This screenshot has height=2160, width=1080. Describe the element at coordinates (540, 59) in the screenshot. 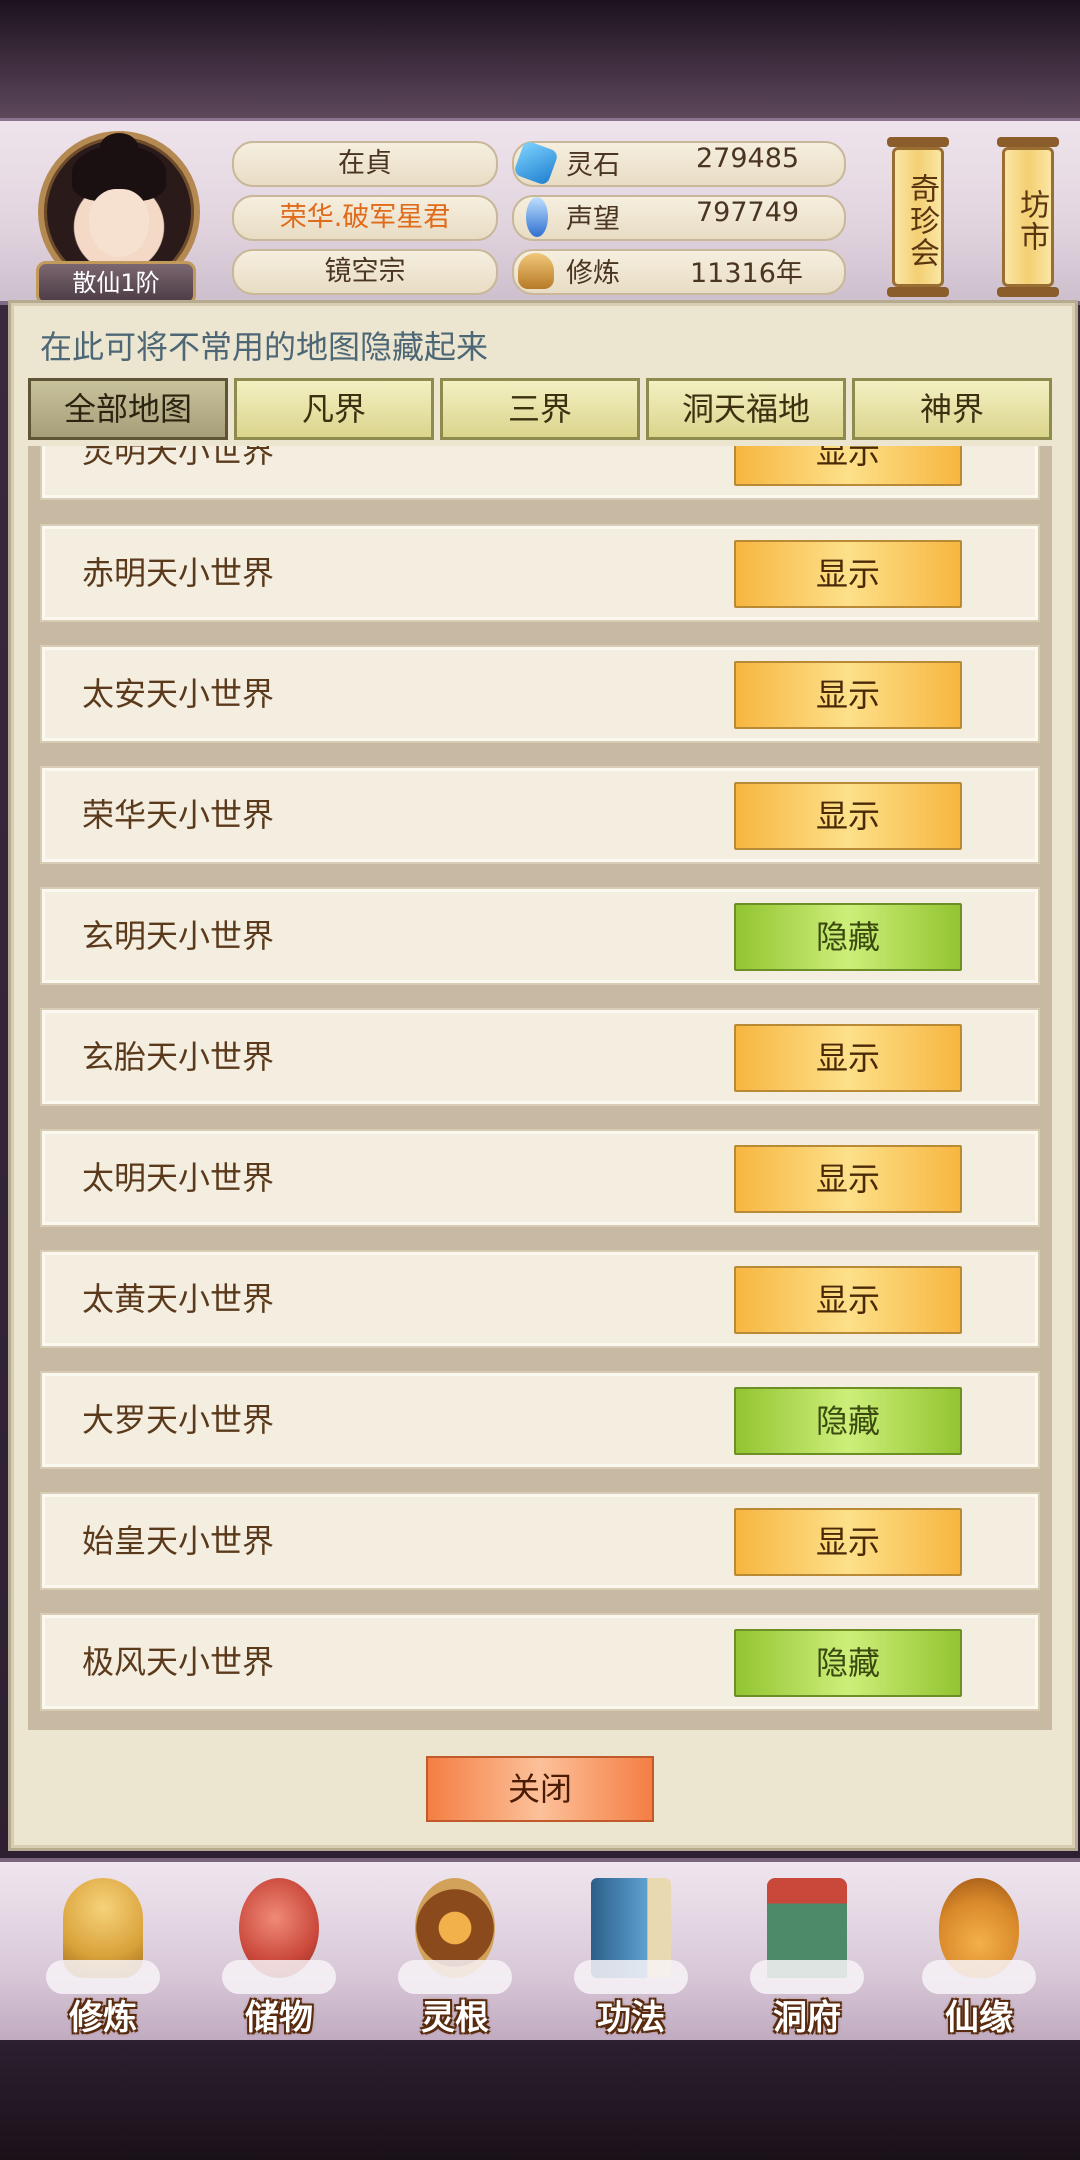

I see `status-bar-area` at that location.